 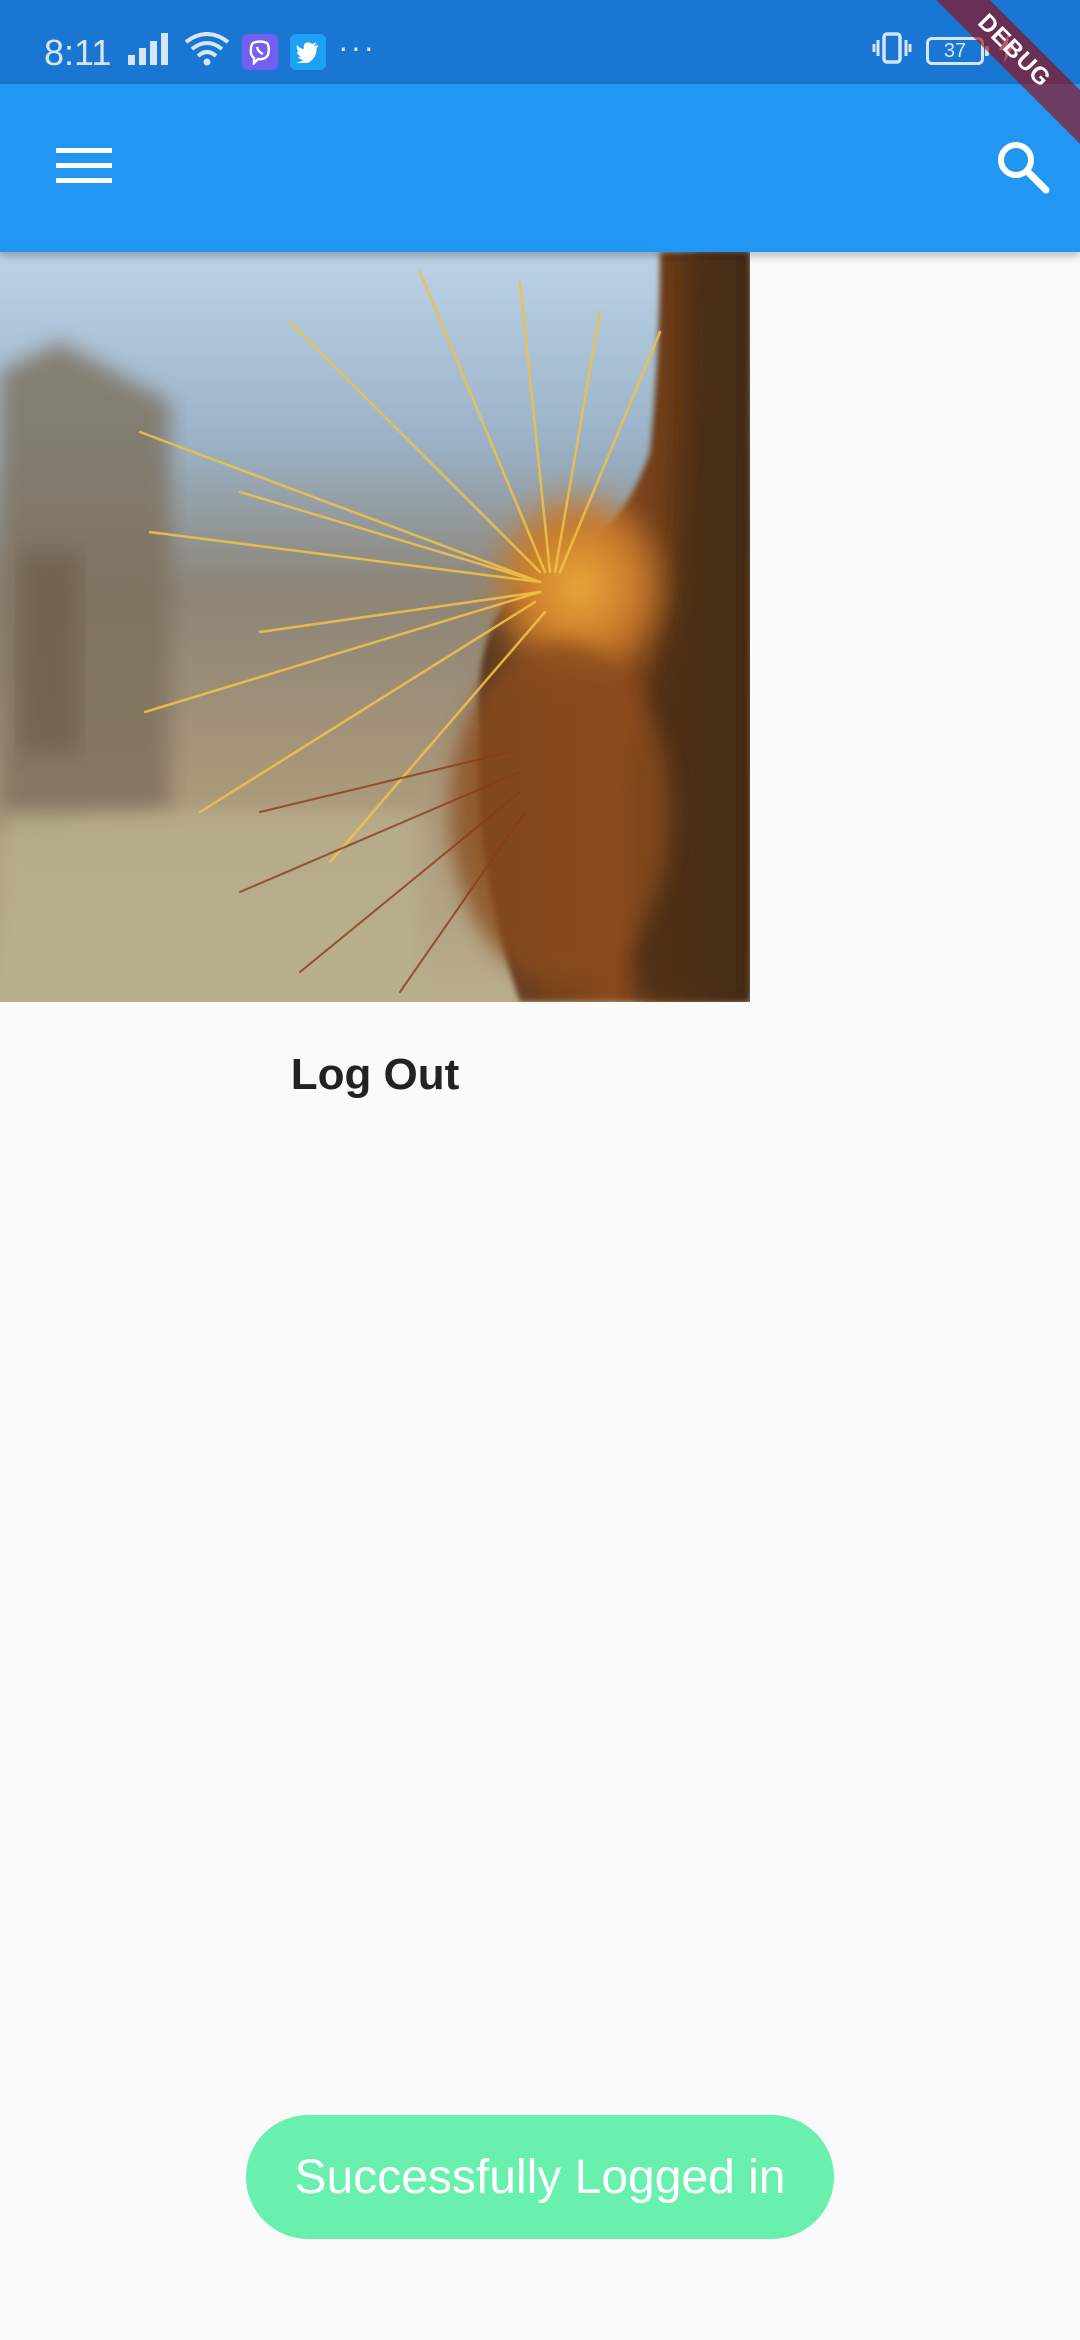 I want to click on status-time: 8:11, so click(x=77, y=42).